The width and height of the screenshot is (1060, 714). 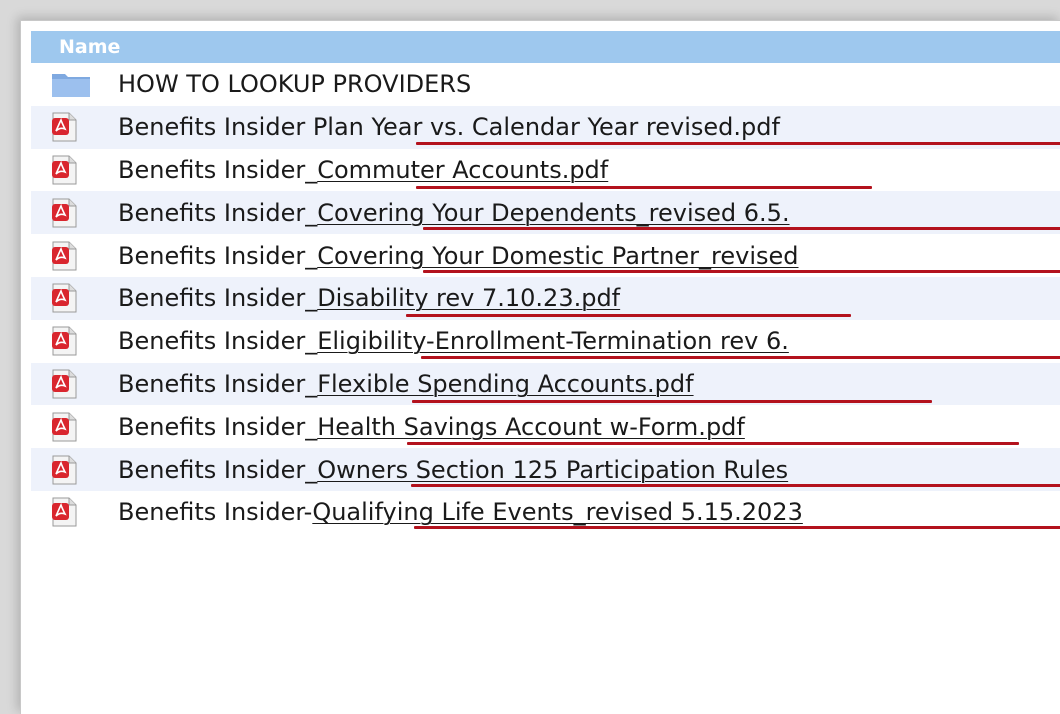 I want to click on folder-name: HOW TO LOOKUP PROVIDERS, so click(x=294, y=84).